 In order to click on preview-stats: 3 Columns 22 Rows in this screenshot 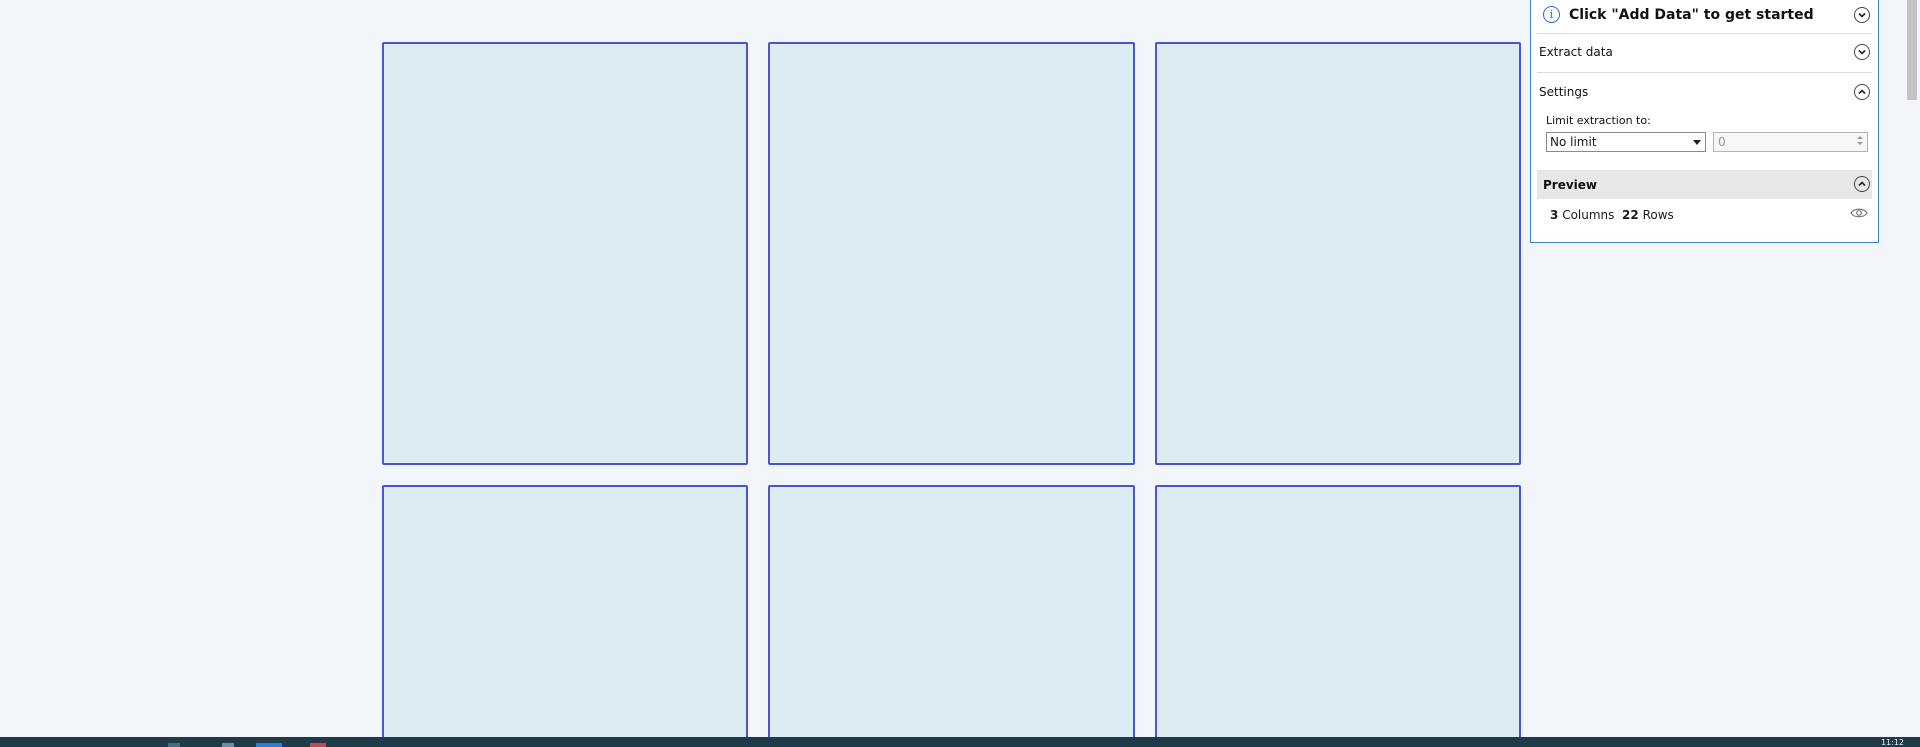, I will do `click(1612, 215)`.